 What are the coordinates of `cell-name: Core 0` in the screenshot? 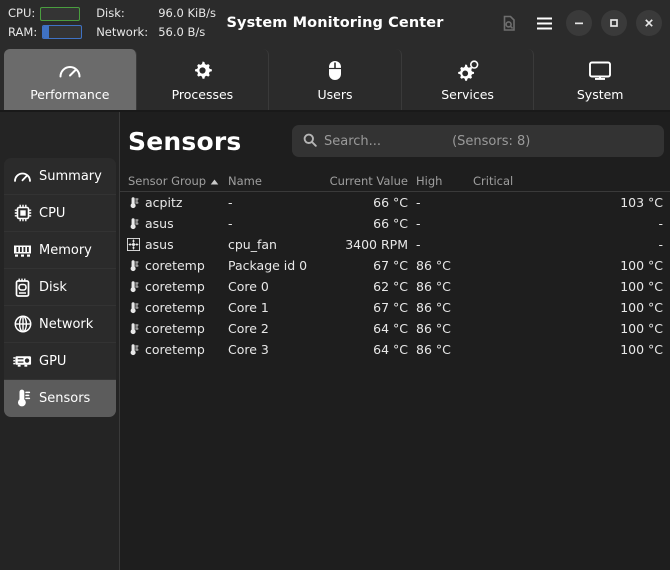 It's located at (248, 286).